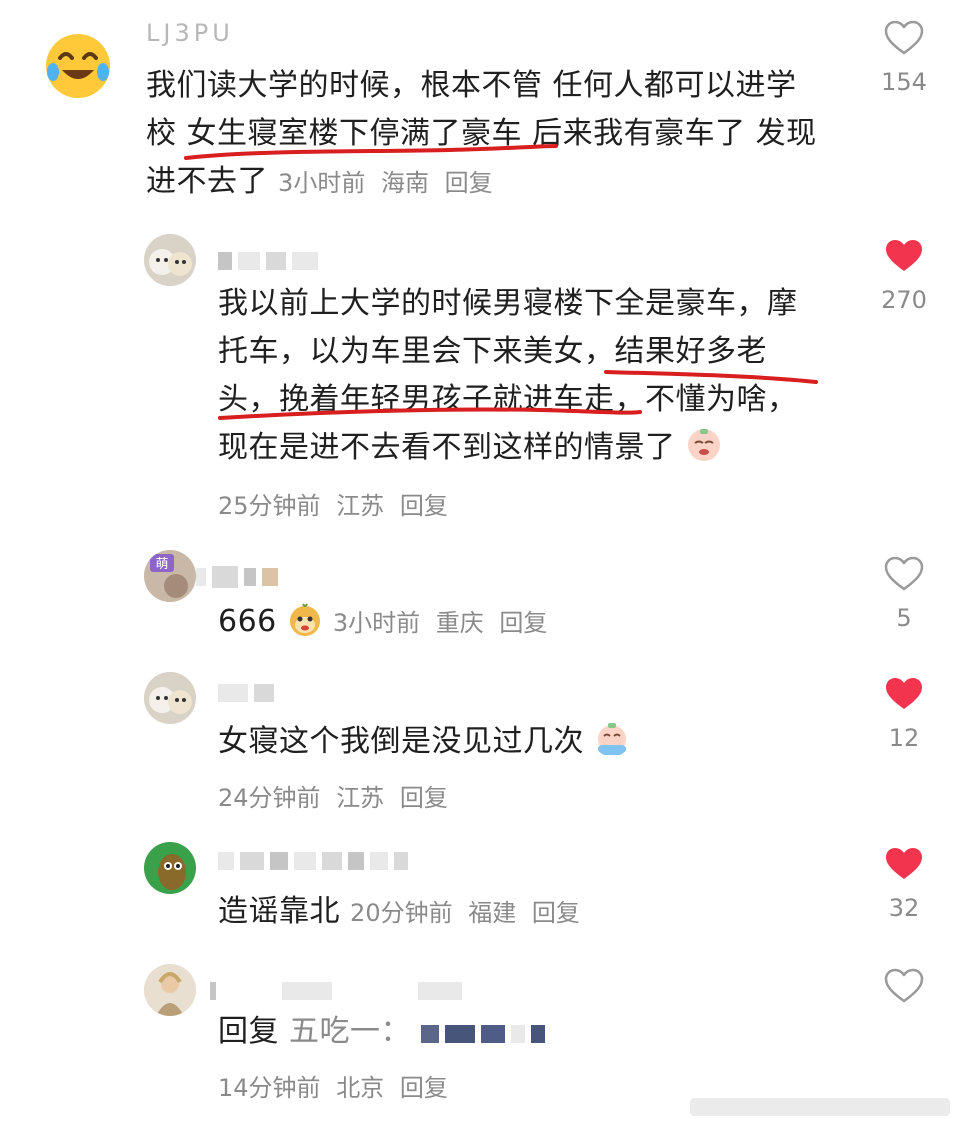  Describe the element at coordinates (904, 594) in the screenshot. I see `like-button: 5` at that location.